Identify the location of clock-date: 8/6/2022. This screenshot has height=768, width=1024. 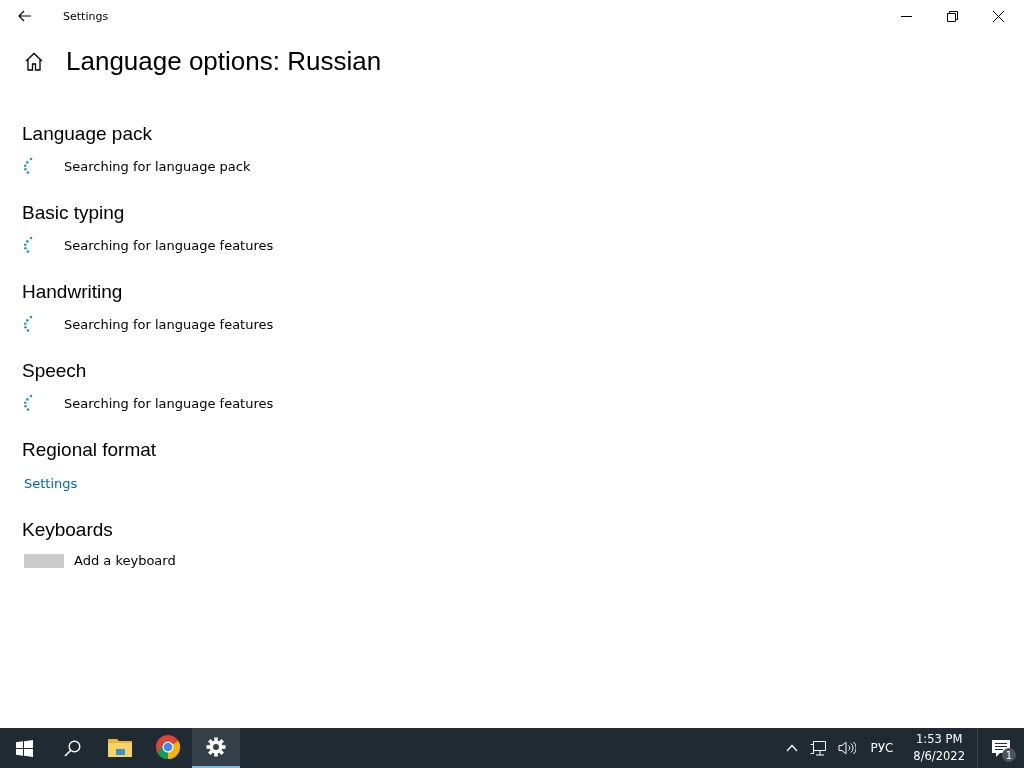
(939, 756).